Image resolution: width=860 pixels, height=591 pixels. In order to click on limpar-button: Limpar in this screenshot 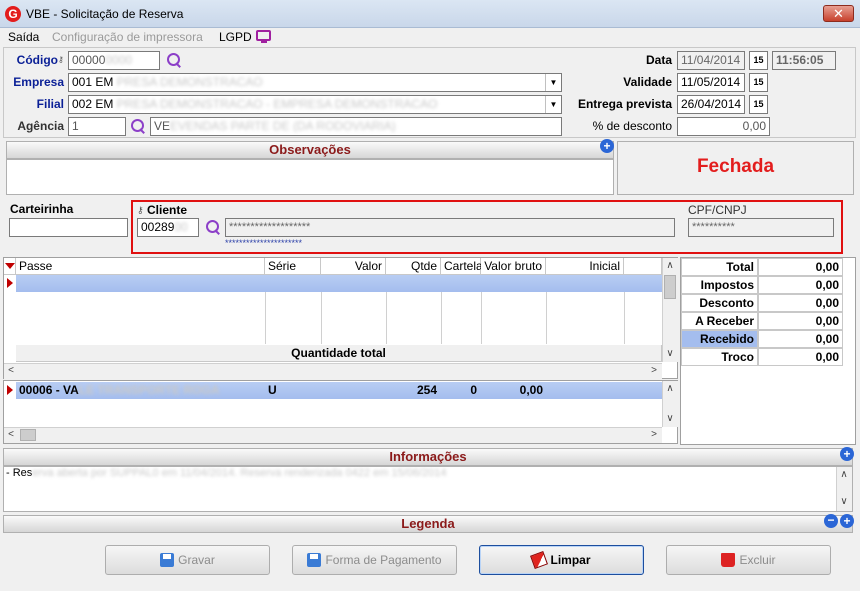, I will do `click(561, 560)`.